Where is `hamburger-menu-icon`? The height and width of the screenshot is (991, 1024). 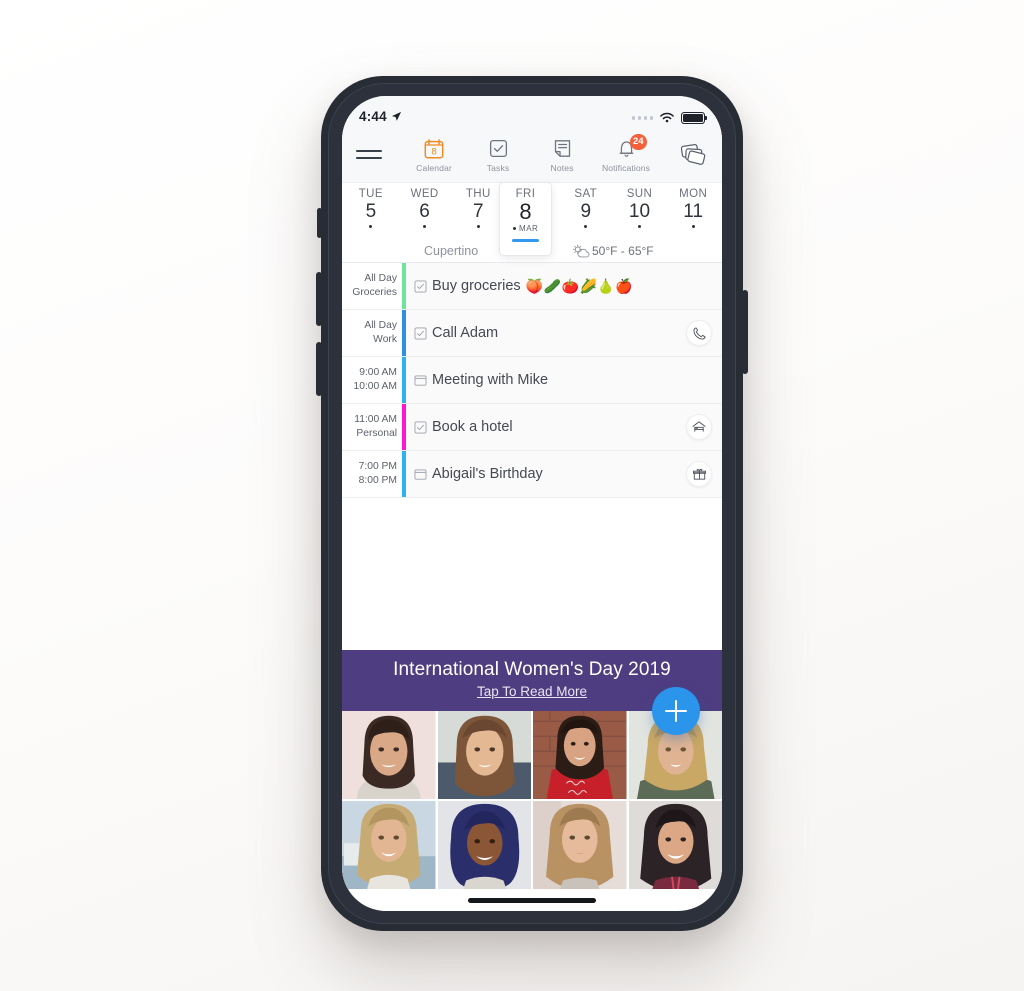
hamburger-menu-icon is located at coordinates (369, 154).